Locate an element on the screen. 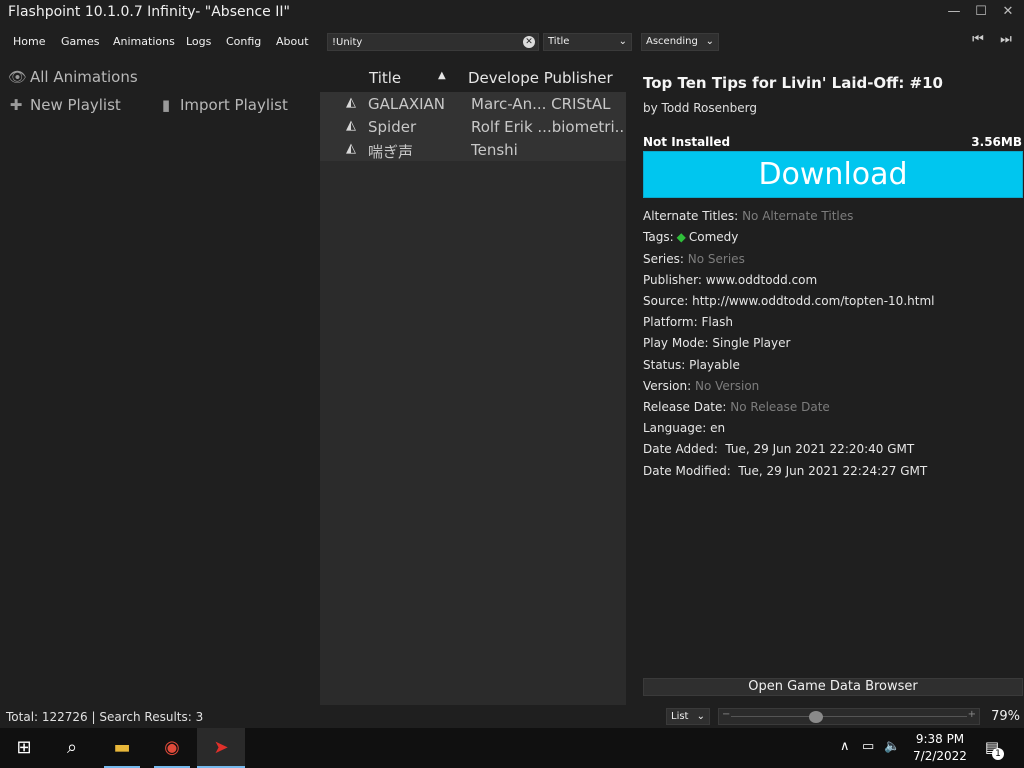 The height and width of the screenshot is (768, 1024). new-playlist-button: ✚ New Playlist is located at coordinates (64, 105).